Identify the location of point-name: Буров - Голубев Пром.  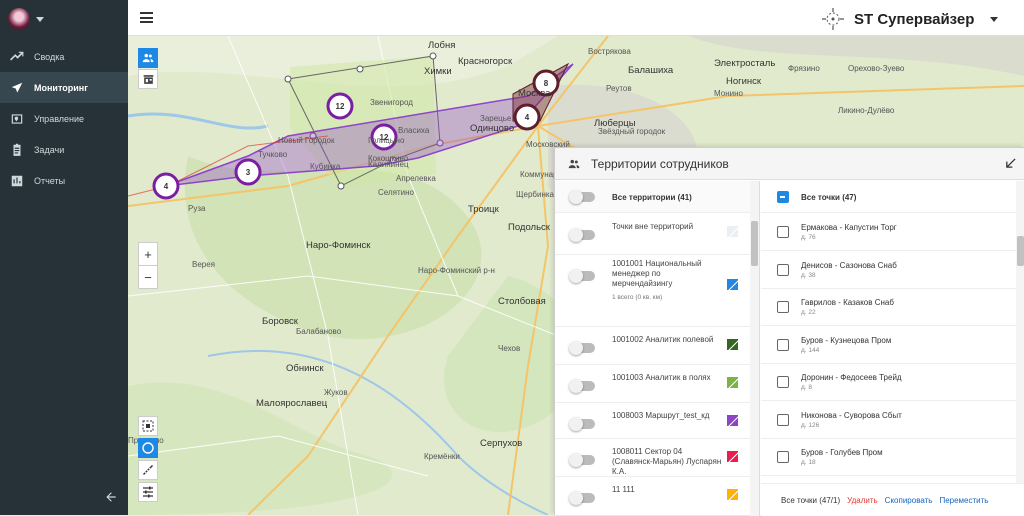
(842, 452).